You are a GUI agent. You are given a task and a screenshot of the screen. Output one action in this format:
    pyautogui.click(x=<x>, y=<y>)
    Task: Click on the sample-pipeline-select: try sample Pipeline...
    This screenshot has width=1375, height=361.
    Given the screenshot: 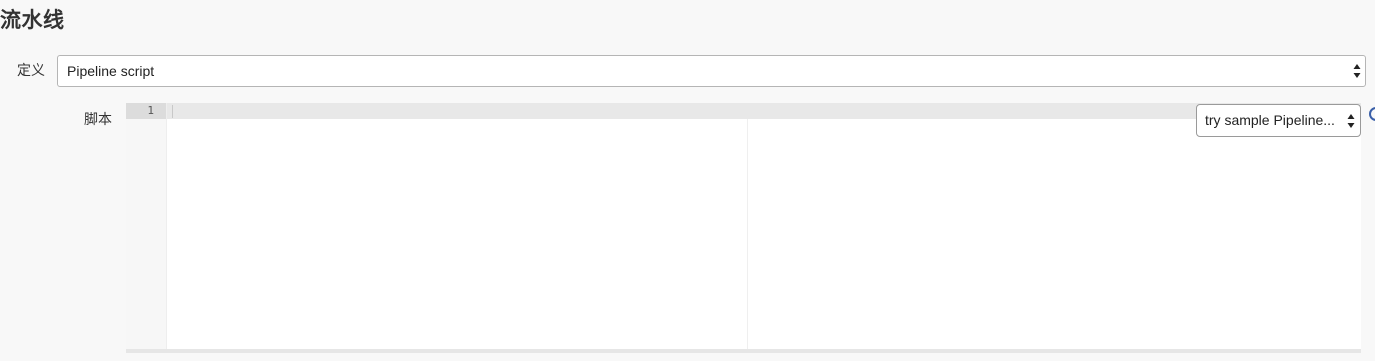 What is the action you would take?
    pyautogui.click(x=1278, y=120)
    